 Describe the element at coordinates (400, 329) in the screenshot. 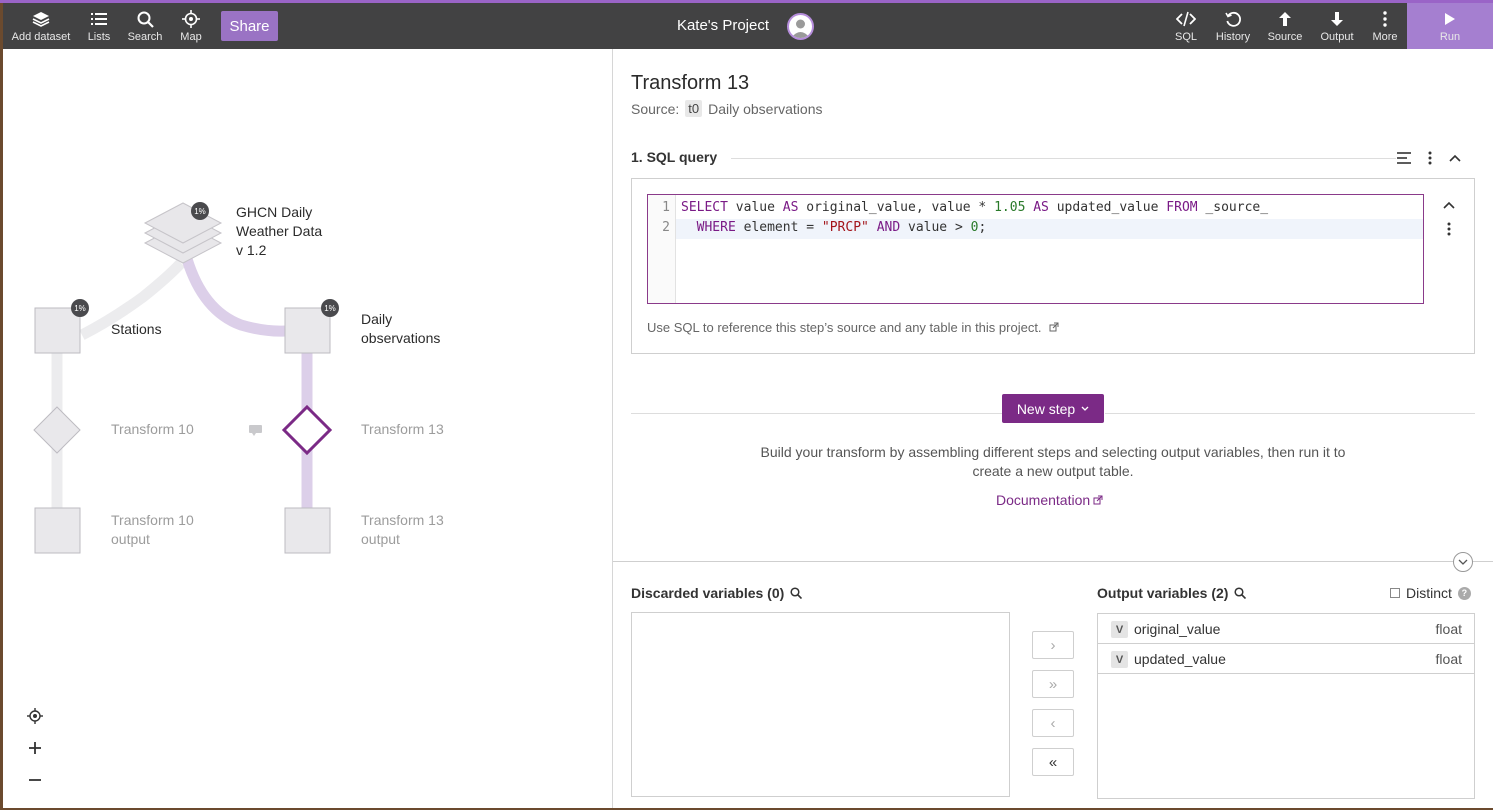

I see `observations-label: Daily observations` at that location.